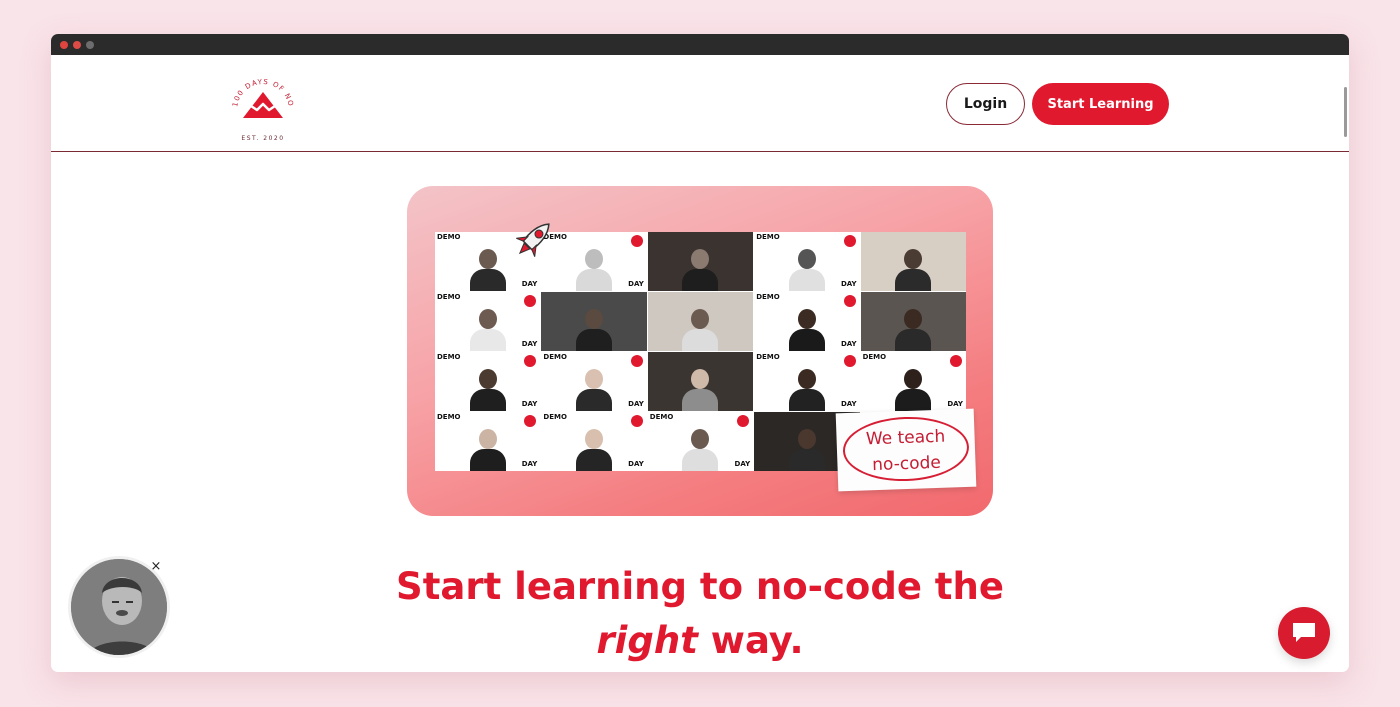  What do you see at coordinates (90, 45) in the screenshot?
I see `zoom-window-dot` at bounding box center [90, 45].